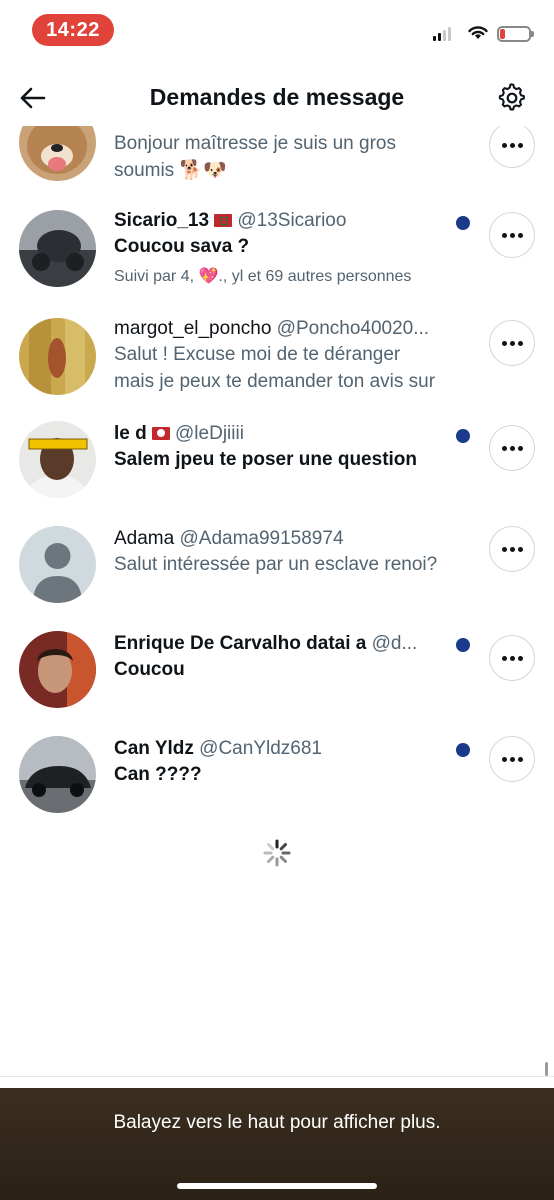 The image size is (554, 1200). What do you see at coordinates (277, 781) in the screenshot?
I see `list-item: Can Yldz @CanYldz681 Can ????` at bounding box center [277, 781].